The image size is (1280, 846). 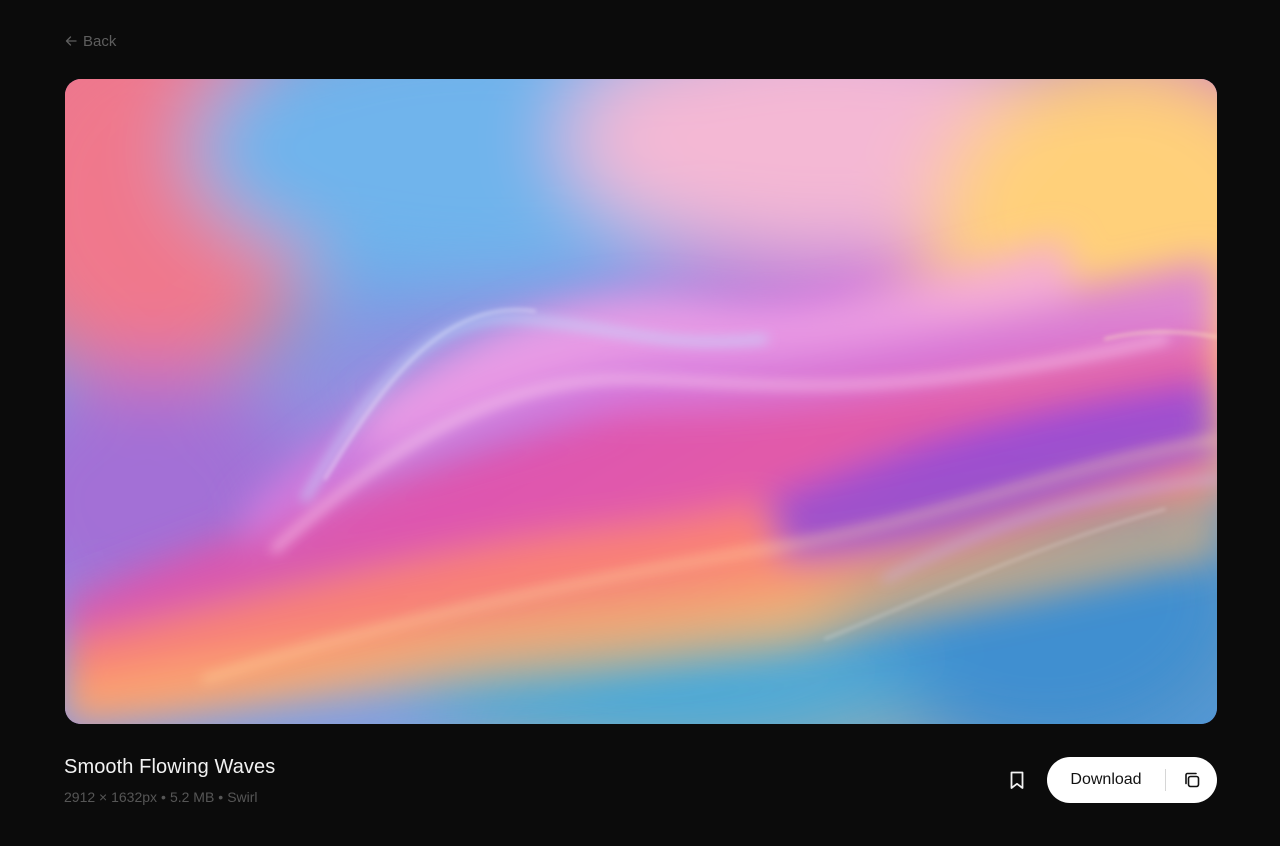 What do you see at coordinates (242, 797) in the screenshot?
I see `image-category: Swirl` at bounding box center [242, 797].